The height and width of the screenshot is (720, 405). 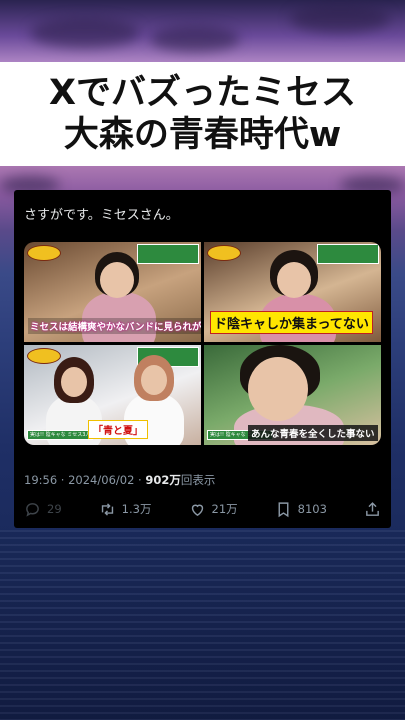 What do you see at coordinates (118, 429) in the screenshot?
I see `image-caption: 「青と夏」` at bounding box center [118, 429].